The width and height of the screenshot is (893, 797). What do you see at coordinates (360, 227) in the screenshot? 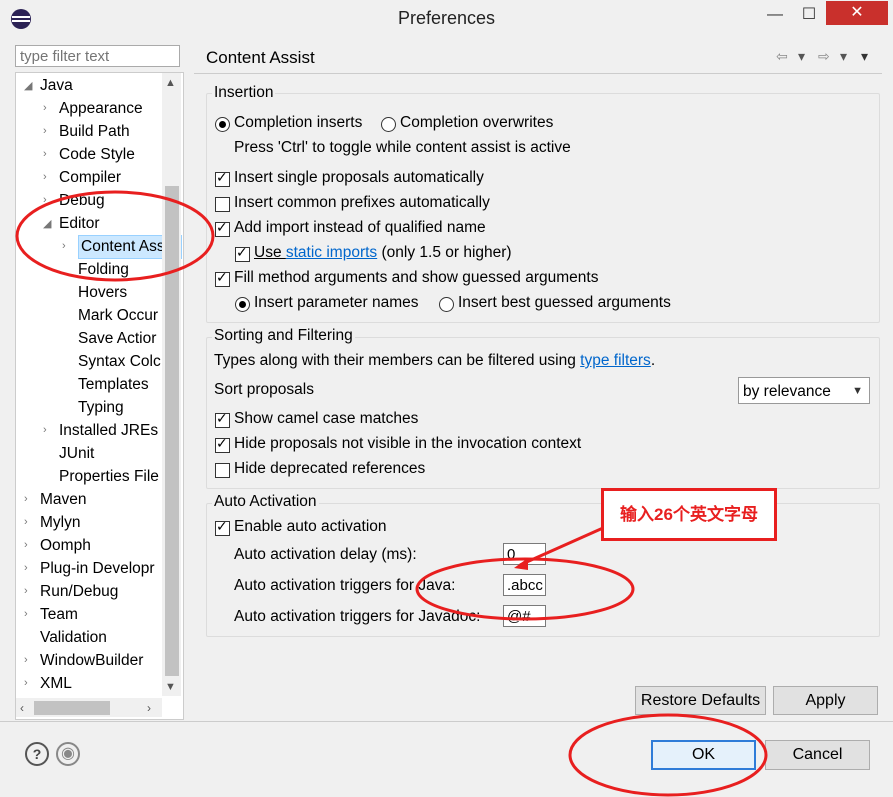
I see `add-import-label: Add import instead of qualified name` at bounding box center [360, 227].